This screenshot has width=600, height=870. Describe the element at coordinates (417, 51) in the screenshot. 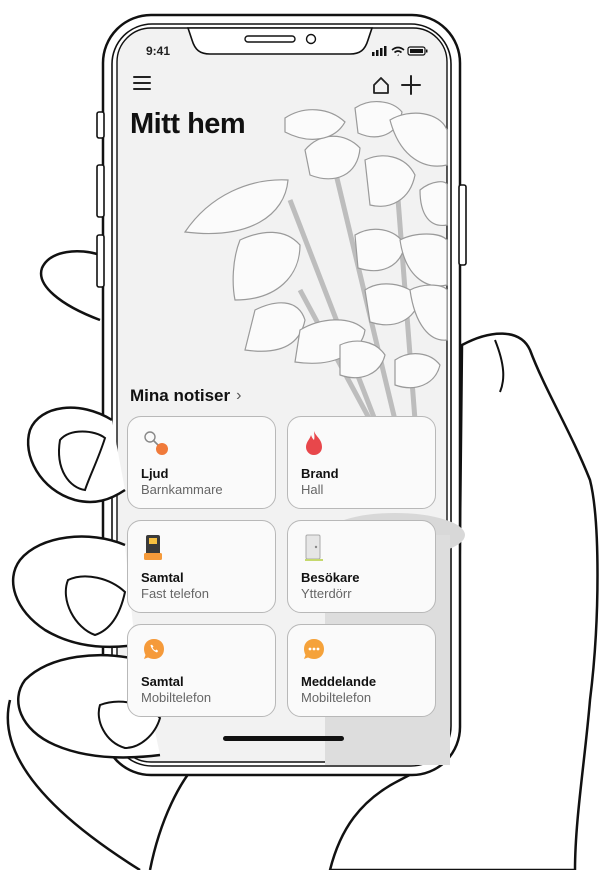

I see `battery-icon` at that location.